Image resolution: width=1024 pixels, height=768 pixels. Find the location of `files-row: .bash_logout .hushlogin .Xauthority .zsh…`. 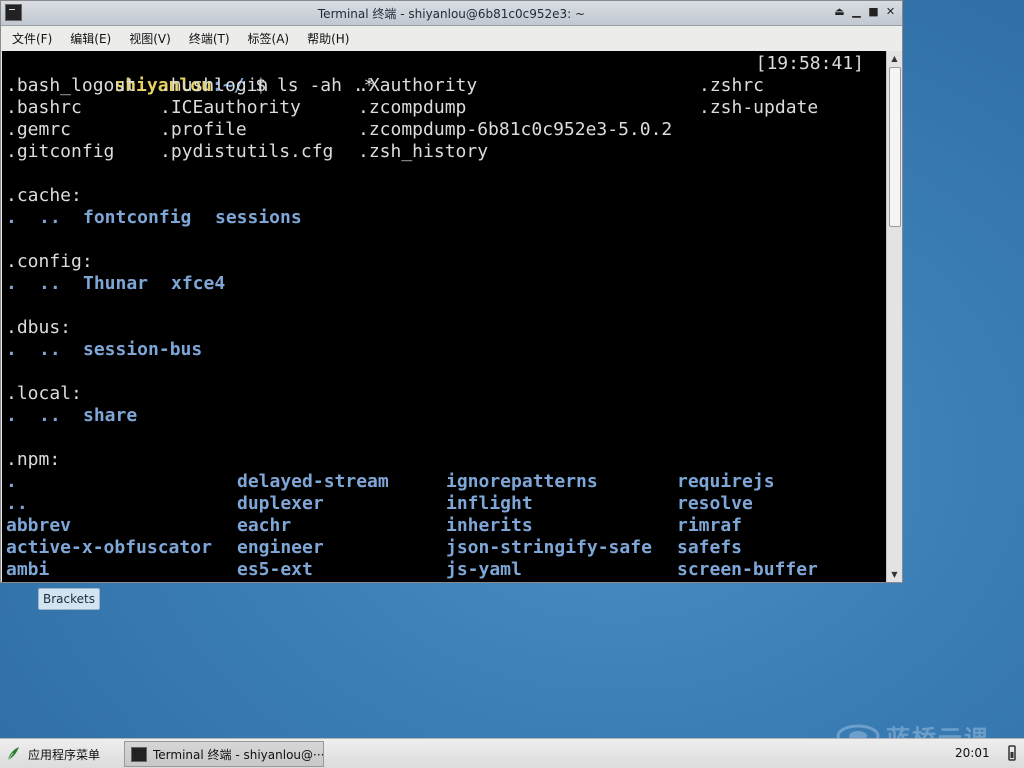

files-row: .bash_logout .hushlogin .Xauthority .zsh… is located at coordinates (385, 86).